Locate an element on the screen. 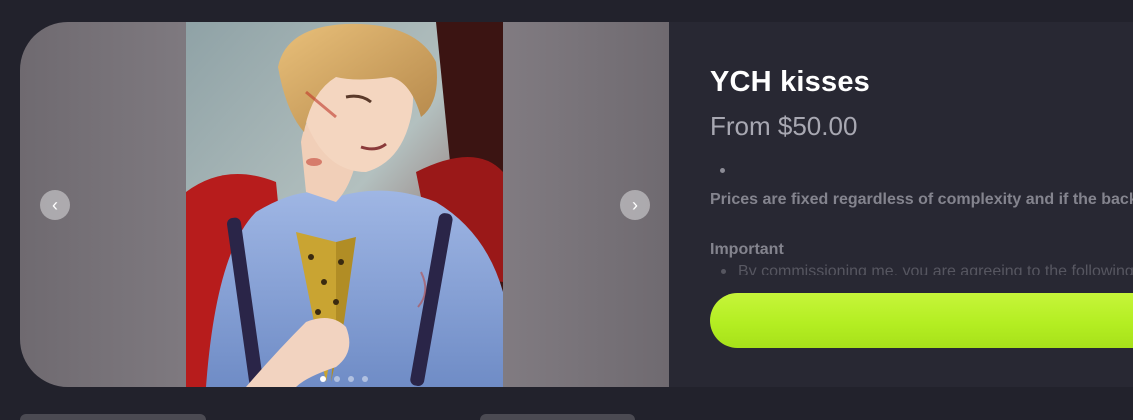 The height and width of the screenshot is (420, 1133). important-heading: Important is located at coordinates (747, 249).